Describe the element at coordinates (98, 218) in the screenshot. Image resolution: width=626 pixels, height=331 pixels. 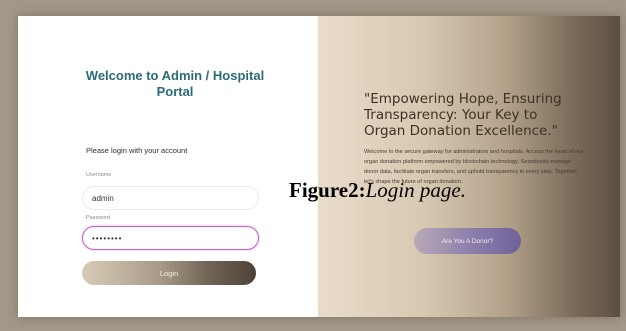
I see `password-label: Password` at that location.